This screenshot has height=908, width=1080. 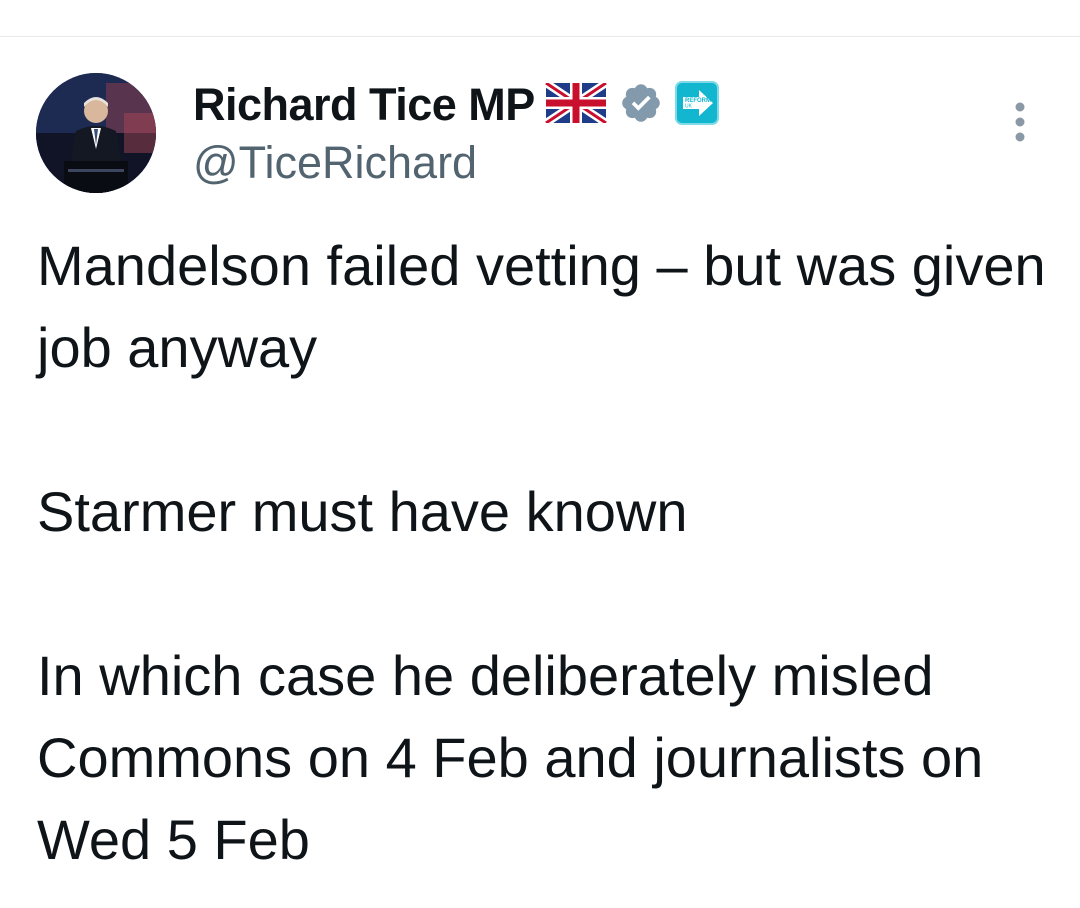 I want to click on svg-text: UK, so click(x=689, y=106).